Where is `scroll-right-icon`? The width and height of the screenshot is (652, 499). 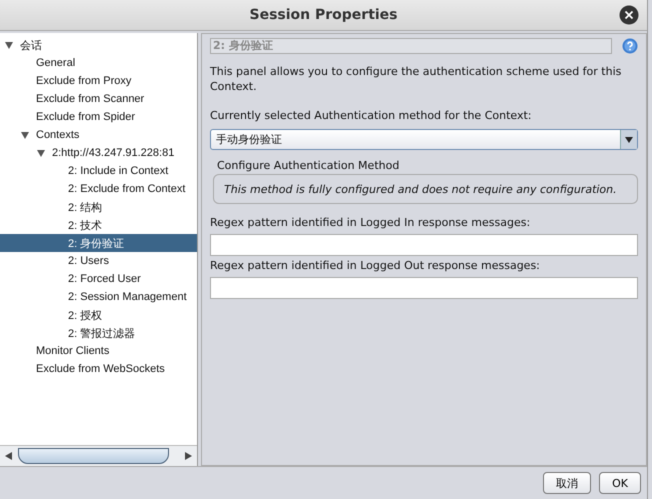
scroll-right-icon is located at coordinates (188, 456).